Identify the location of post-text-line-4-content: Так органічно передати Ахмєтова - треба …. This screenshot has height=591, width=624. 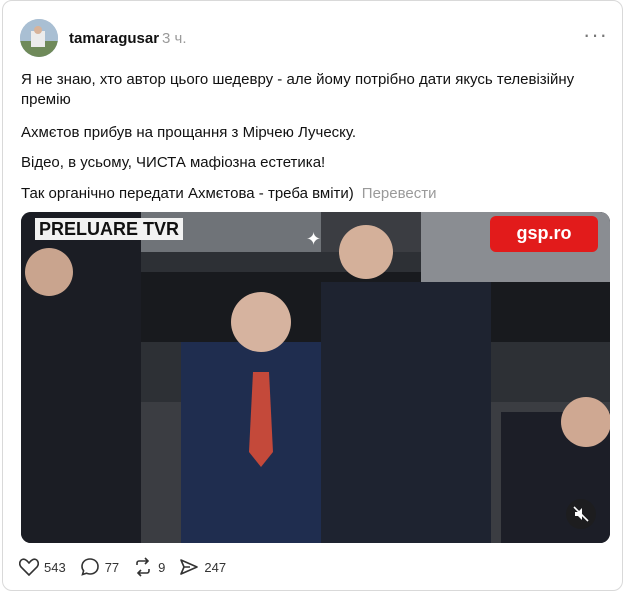
(187, 193).